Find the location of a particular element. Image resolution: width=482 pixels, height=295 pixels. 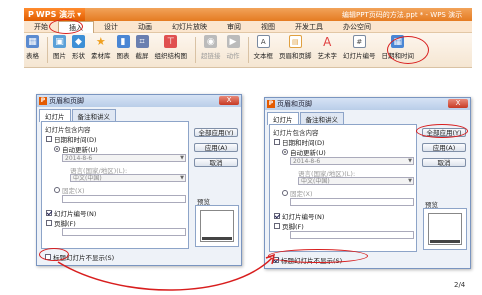

menu-animation: 动画 is located at coordinates (145, 27).